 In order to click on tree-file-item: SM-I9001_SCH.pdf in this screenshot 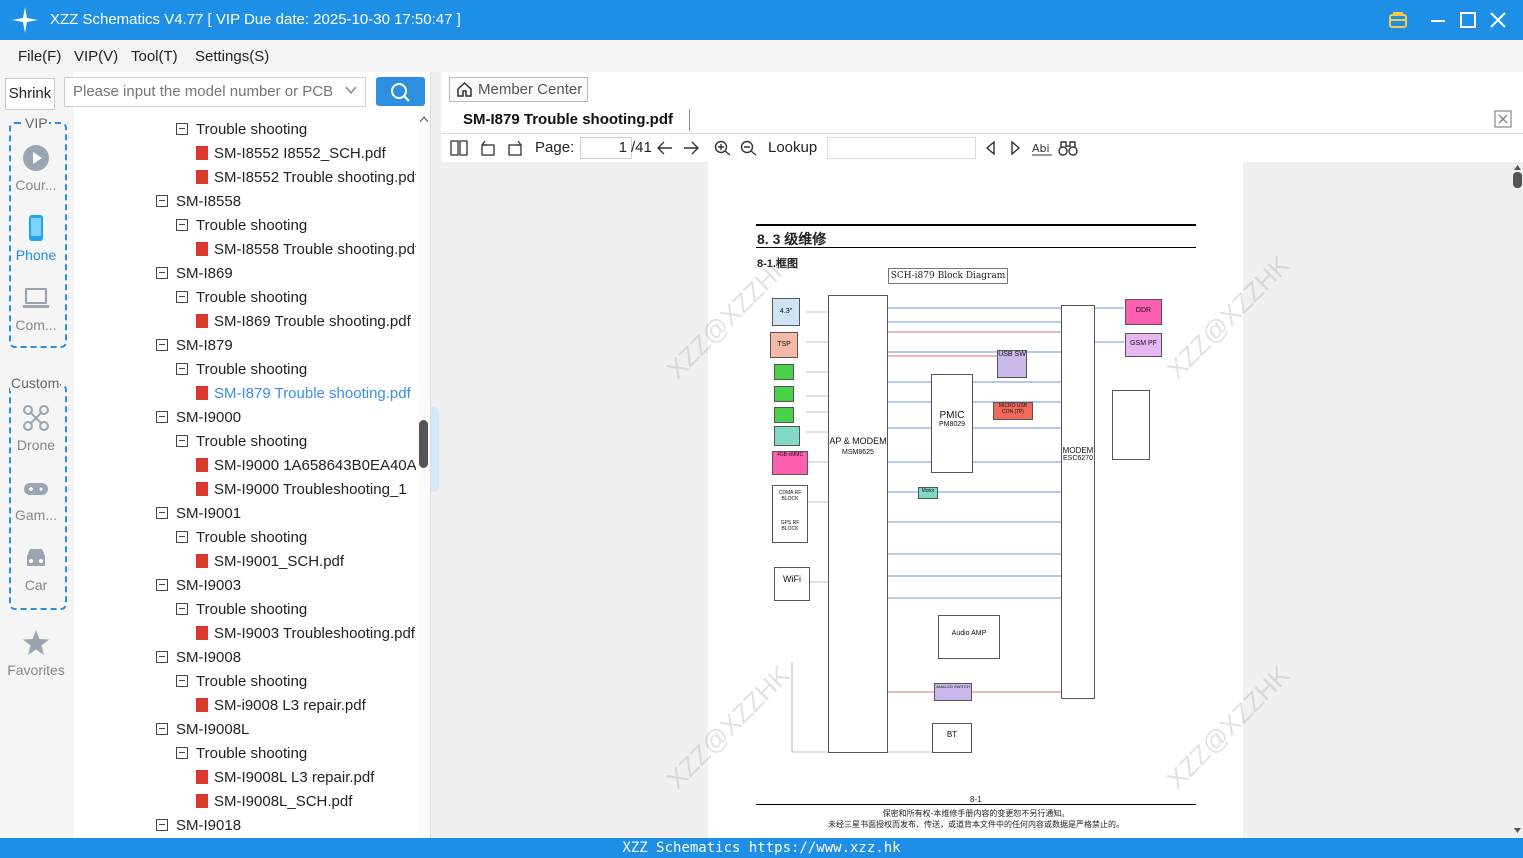, I will do `click(270, 562)`.